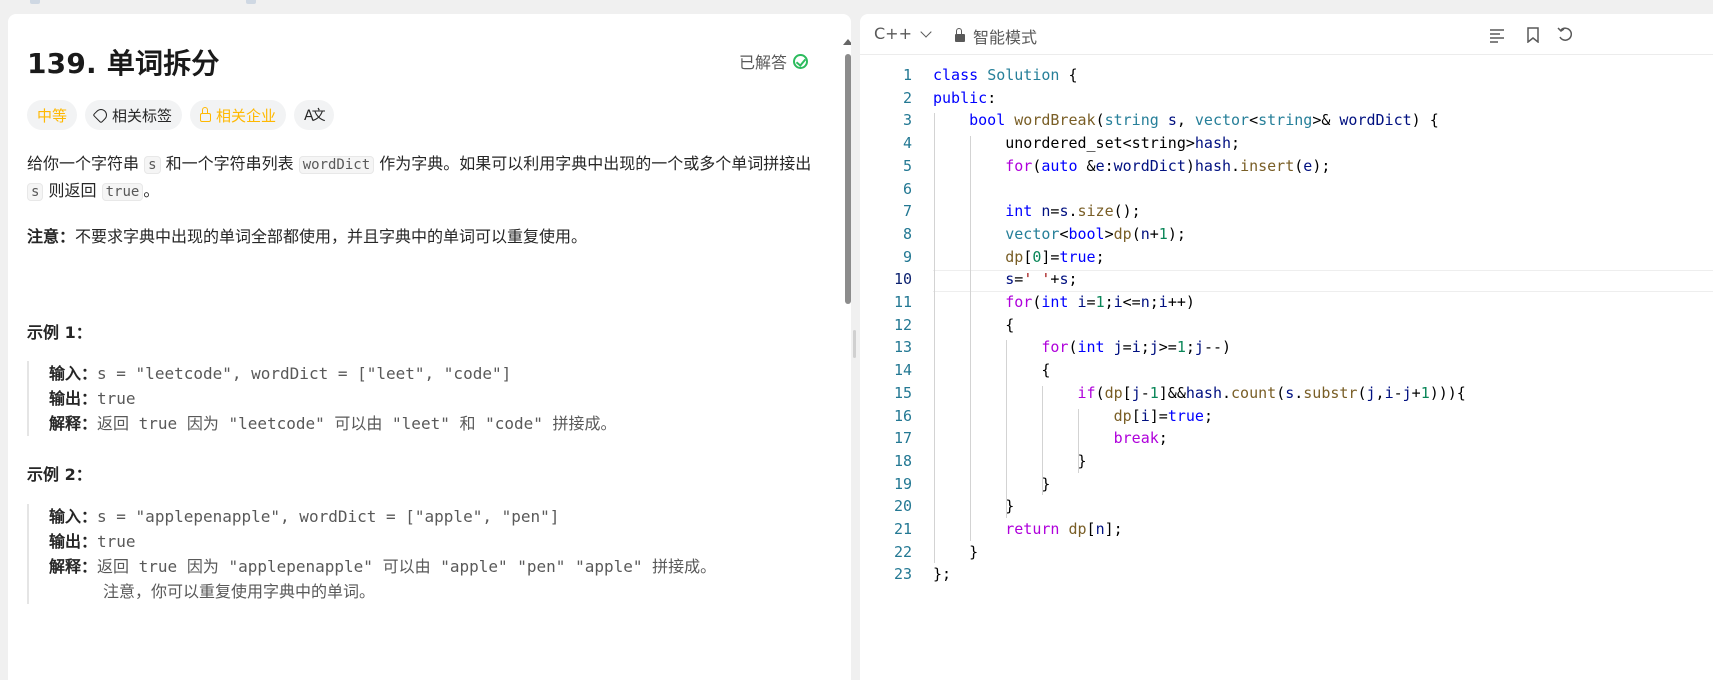 Image resolution: width=1713 pixels, height=680 pixels. What do you see at coordinates (926, 31) in the screenshot?
I see `chevron-down-icon` at bounding box center [926, 31].